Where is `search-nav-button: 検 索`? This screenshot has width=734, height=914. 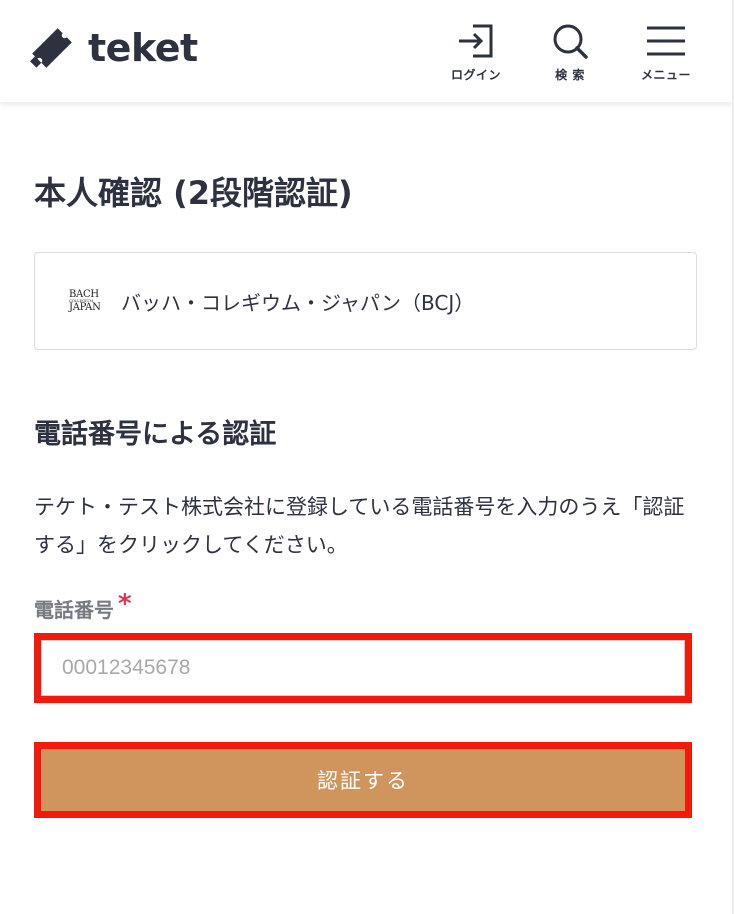 search-nav-button: 検 索 is located at coordinates (570, 52).